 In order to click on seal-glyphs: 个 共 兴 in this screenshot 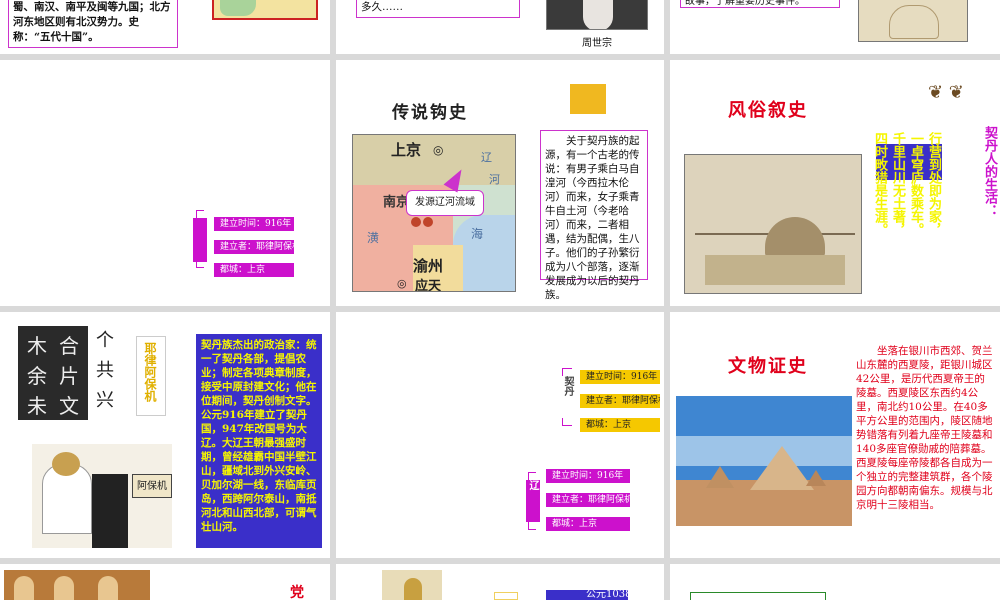, I will do `click(105, 373)`.